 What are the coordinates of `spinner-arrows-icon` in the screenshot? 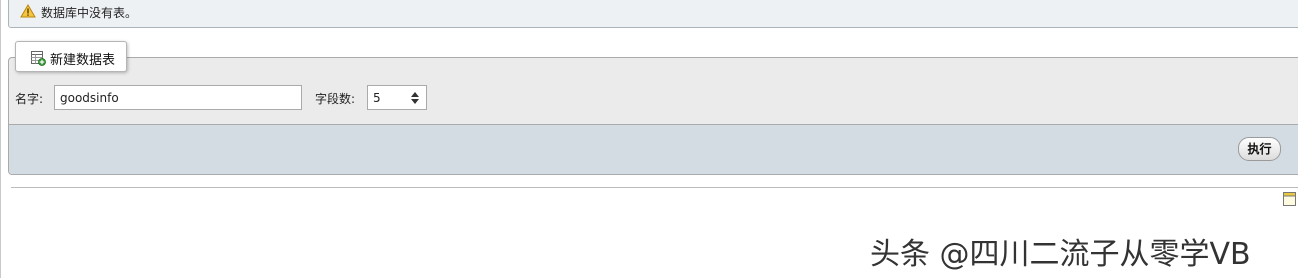 It's located at (415, 98).